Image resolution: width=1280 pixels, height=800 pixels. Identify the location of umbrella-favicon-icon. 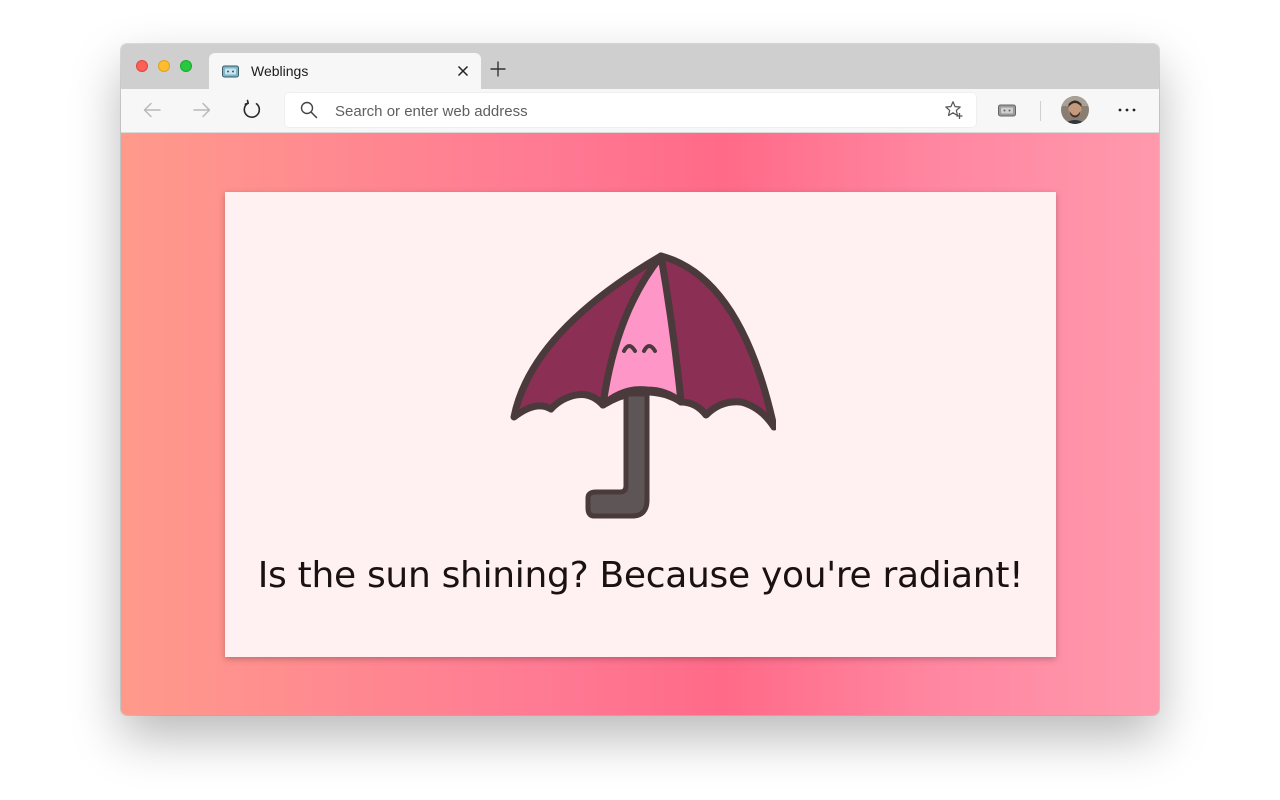
(230, 71).